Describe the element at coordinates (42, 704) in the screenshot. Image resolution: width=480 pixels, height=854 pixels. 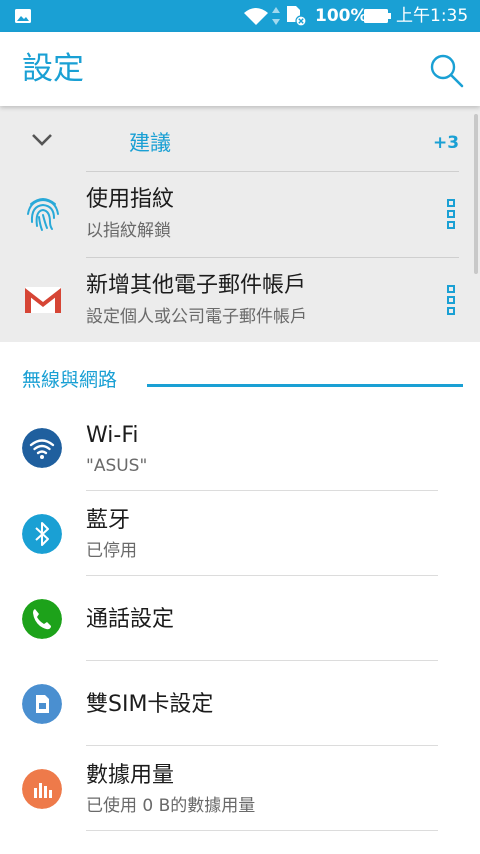
I see `sim-card-icon` at that location.